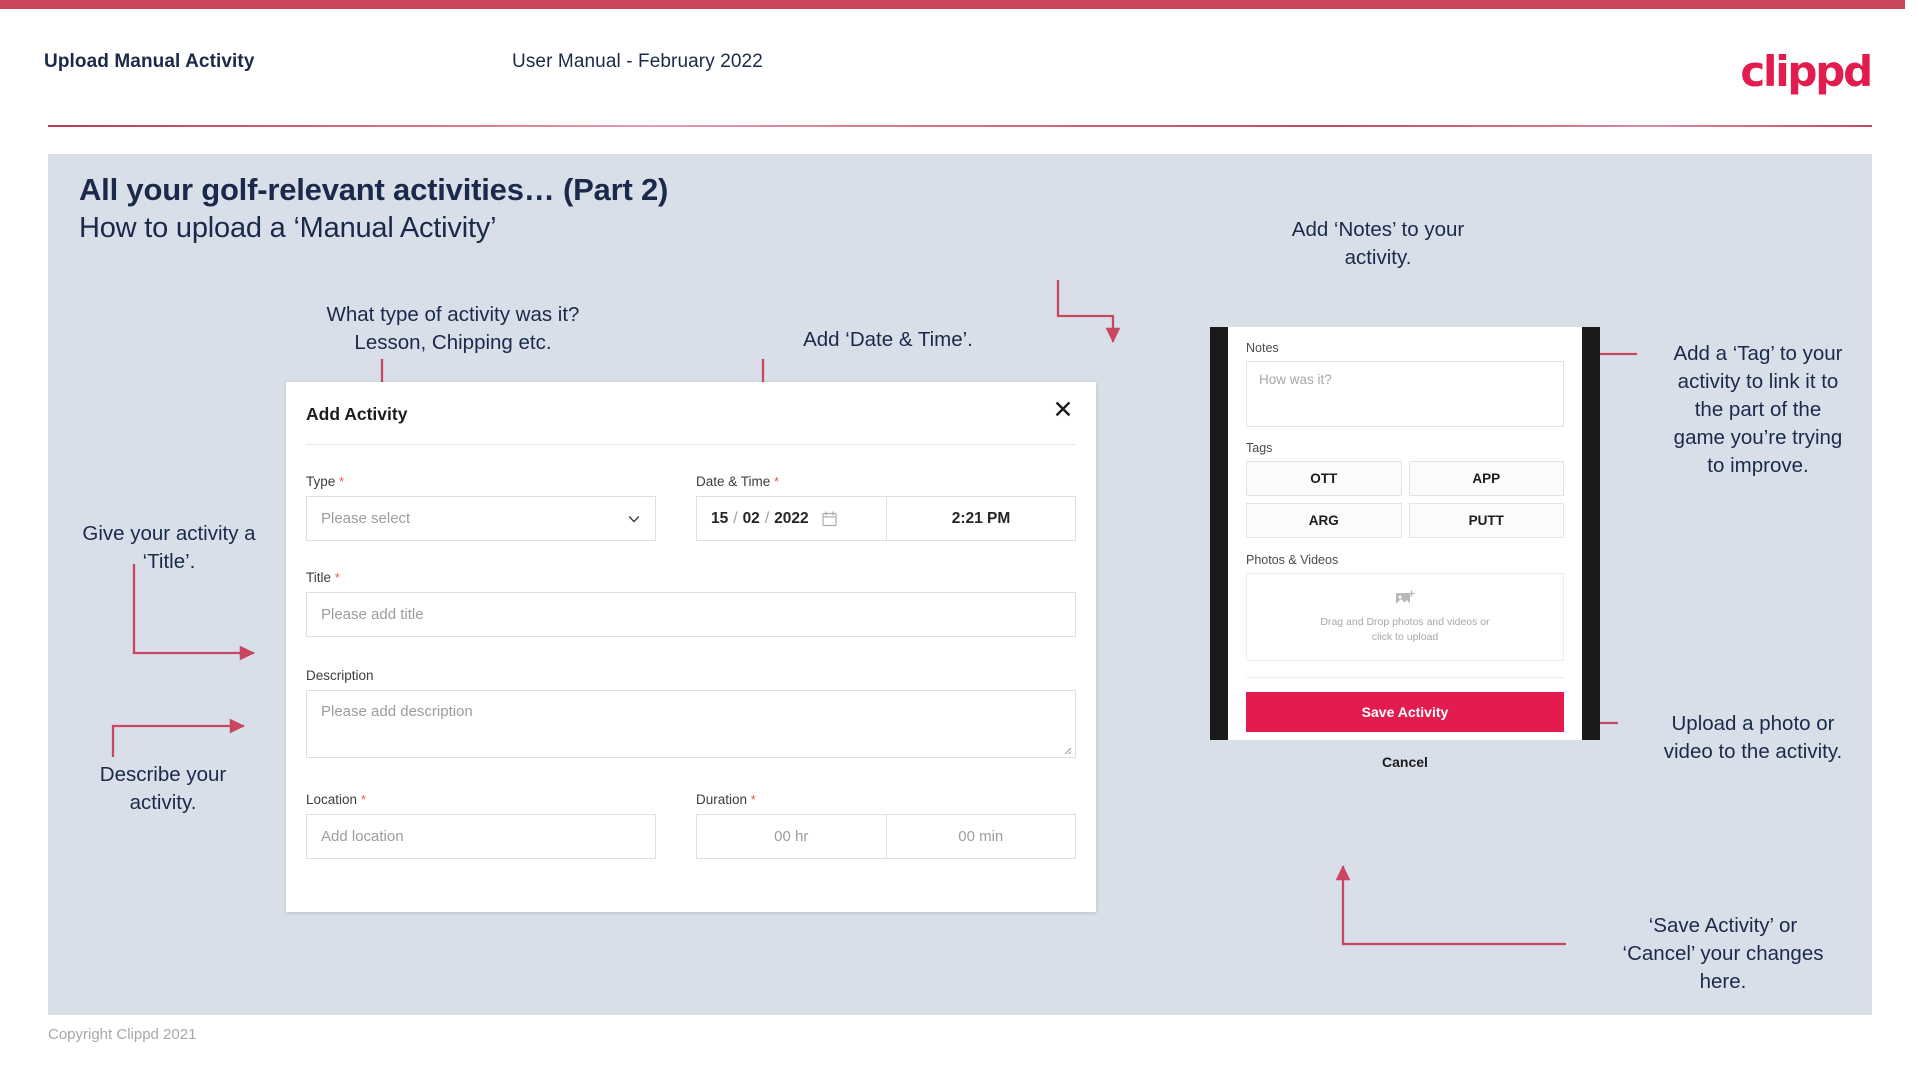  What do you see at coordinates (122, 1034) in the screenshot?
I see `footer-copyright: Copyright Clippd 2021` at bounding box center [122, 1034].